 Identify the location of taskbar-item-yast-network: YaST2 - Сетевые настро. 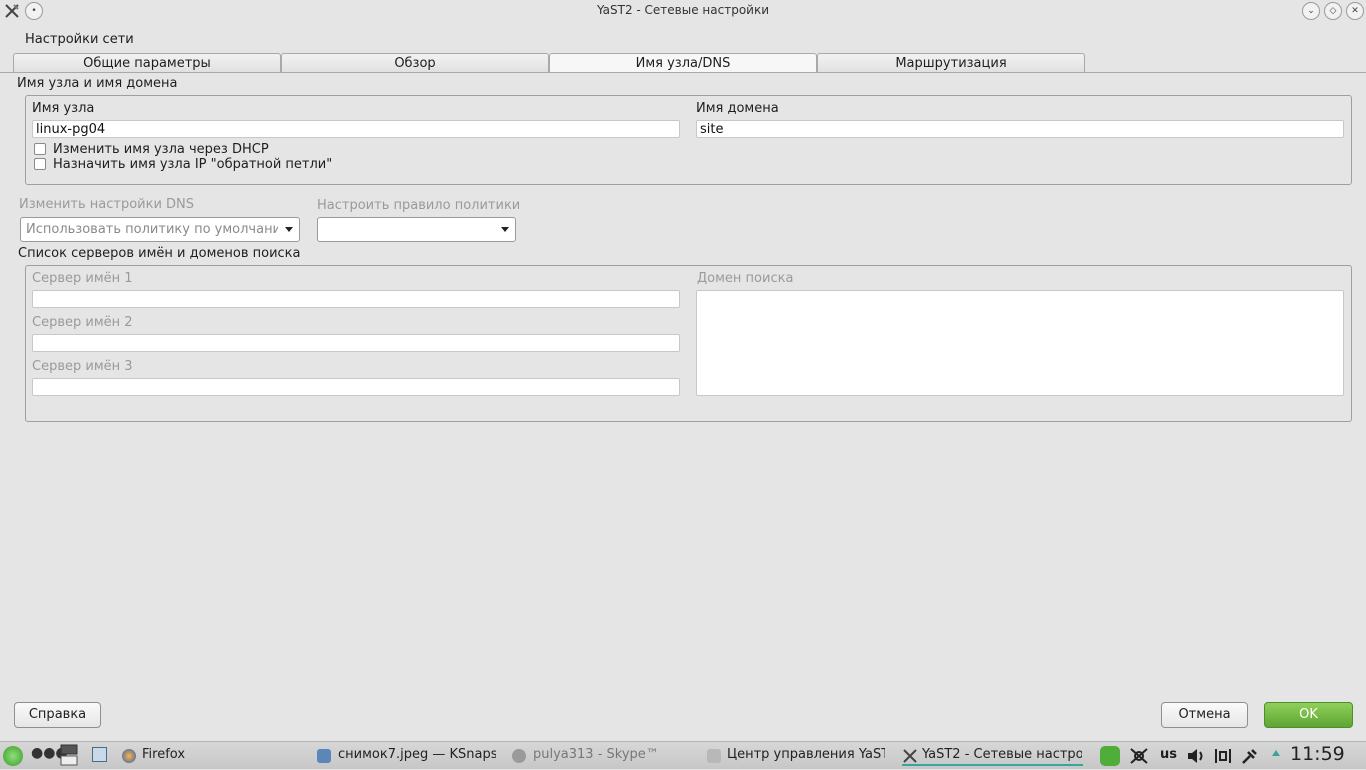
(1002, 754).